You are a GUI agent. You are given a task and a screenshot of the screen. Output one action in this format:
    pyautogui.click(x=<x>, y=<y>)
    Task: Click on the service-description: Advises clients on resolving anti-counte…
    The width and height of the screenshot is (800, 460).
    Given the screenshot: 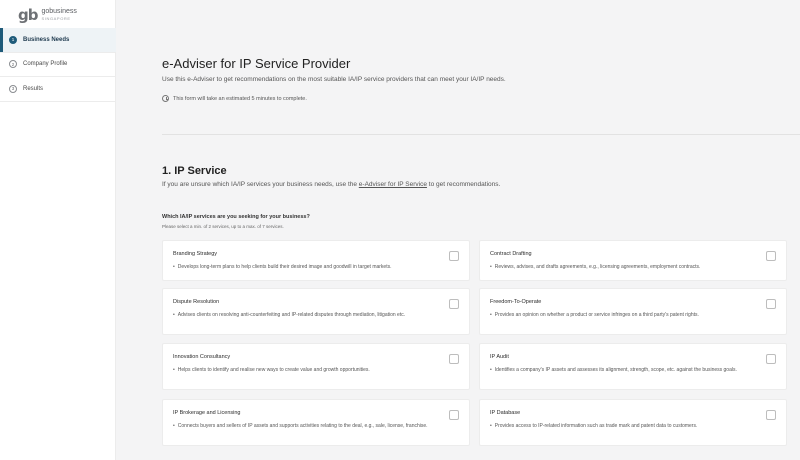 What is the action you would take?
    pyautogui.click(x=306, y=315)
    